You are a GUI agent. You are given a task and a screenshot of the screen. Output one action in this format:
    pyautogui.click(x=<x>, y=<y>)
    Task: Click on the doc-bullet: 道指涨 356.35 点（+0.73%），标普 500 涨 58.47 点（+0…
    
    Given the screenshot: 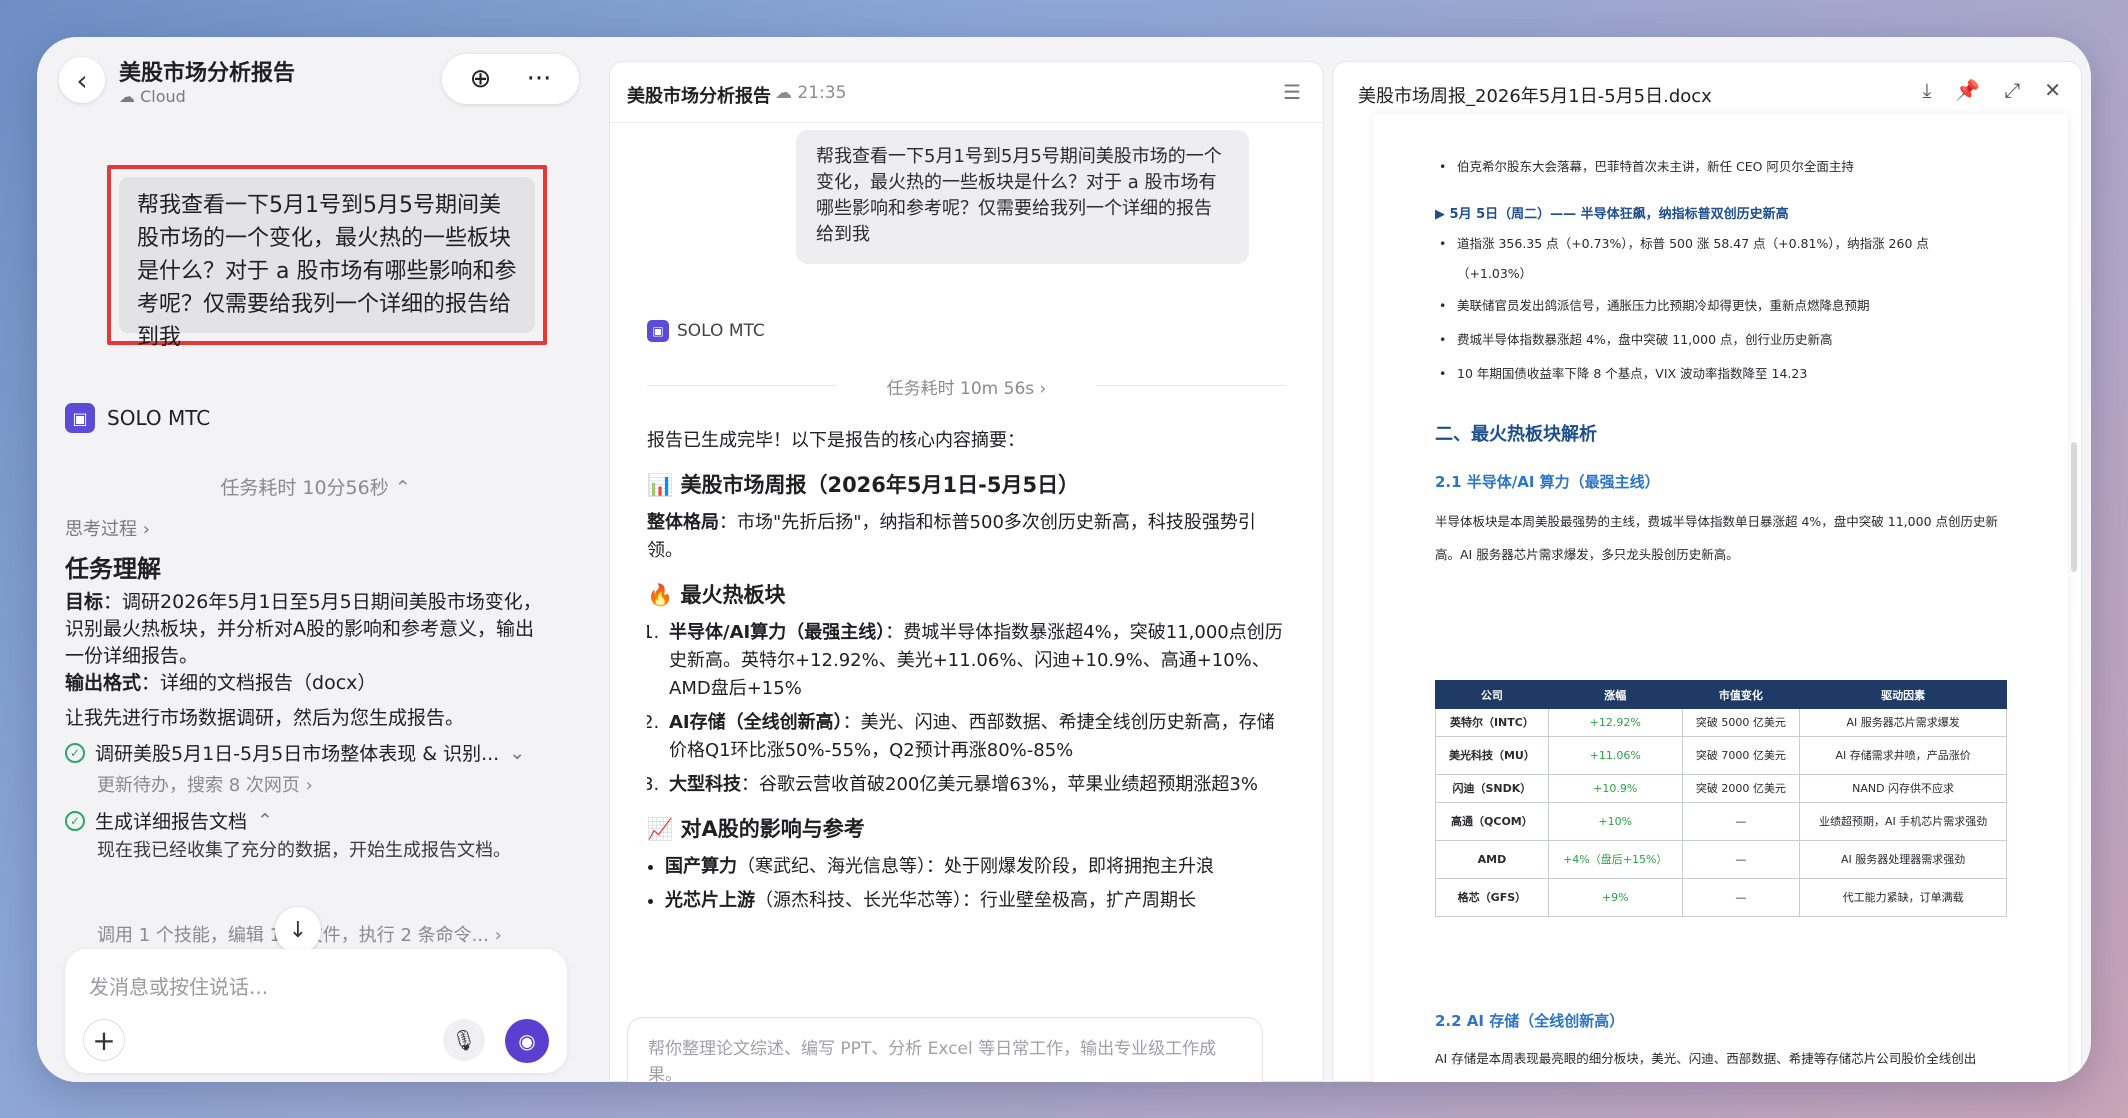 What is the action you would take?
    pyautogui.click(x=1718, y=259)
    